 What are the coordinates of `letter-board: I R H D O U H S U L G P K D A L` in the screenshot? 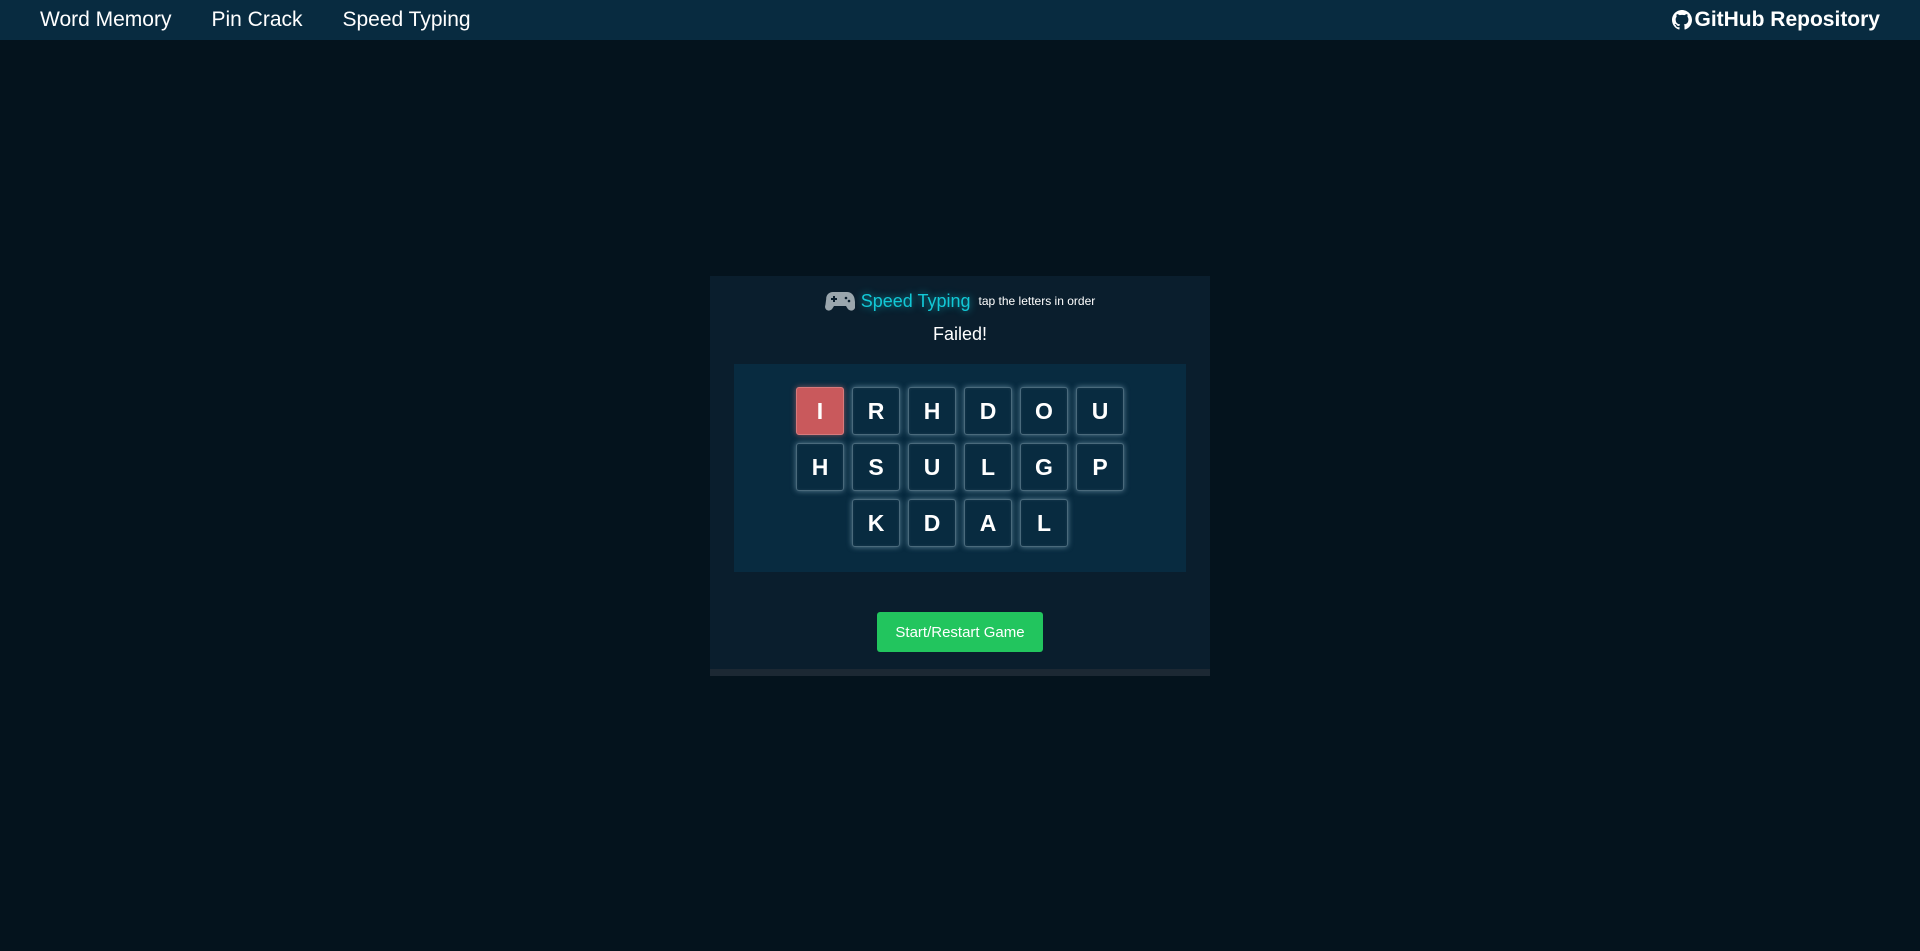 It's located at (960, 468).